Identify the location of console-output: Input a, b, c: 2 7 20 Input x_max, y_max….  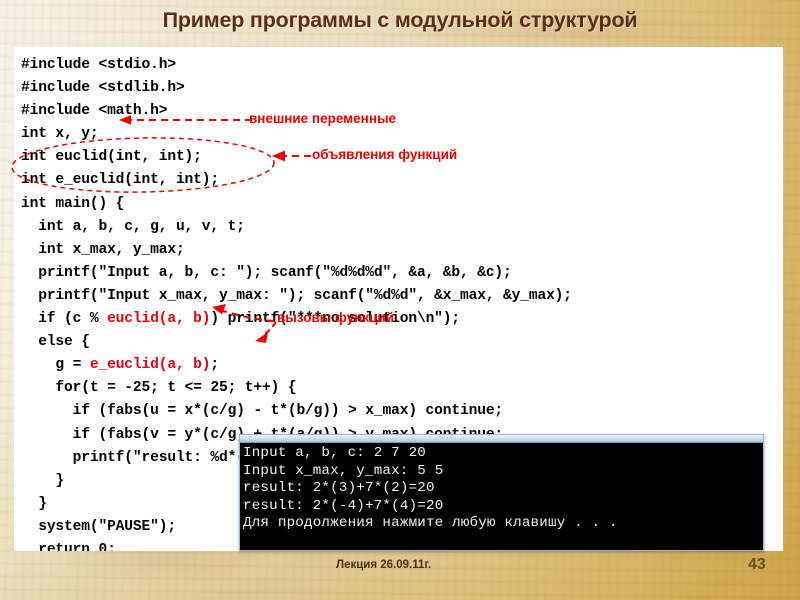
(430, 488).